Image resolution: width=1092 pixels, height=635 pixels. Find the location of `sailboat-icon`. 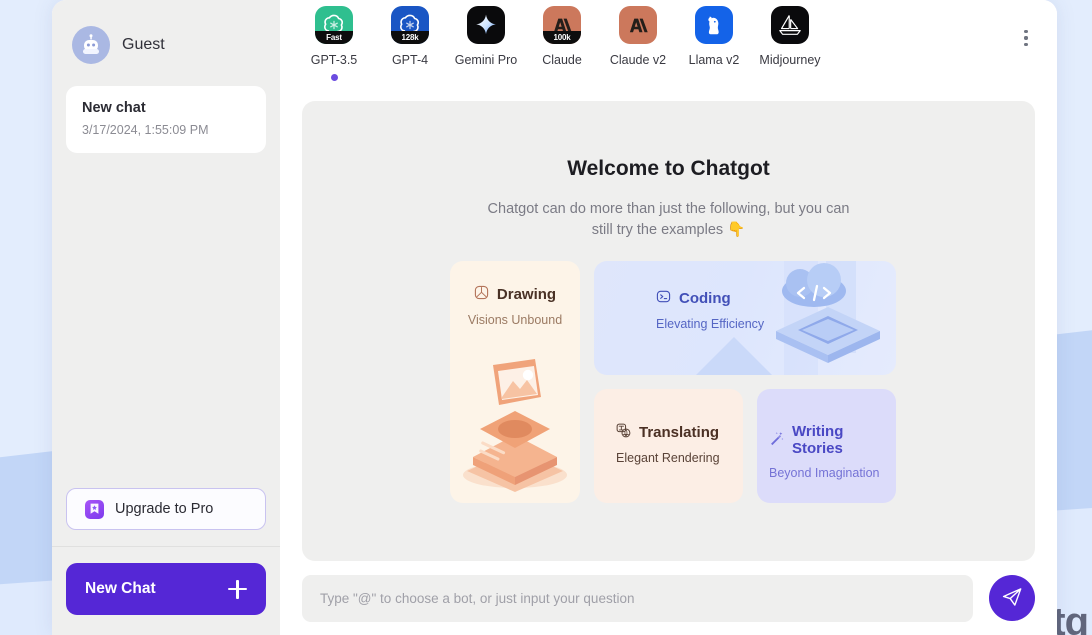

sailboat-icon is located at coordinates (790, 25).